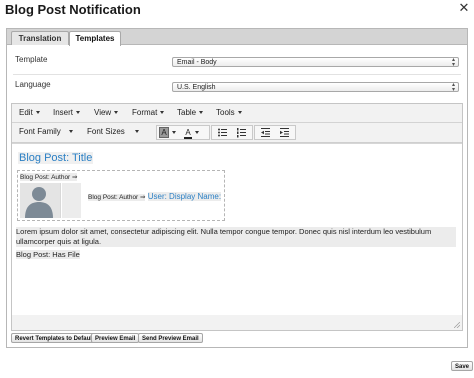  I want to click on font-family-group: Font Family, so click(49, 131).